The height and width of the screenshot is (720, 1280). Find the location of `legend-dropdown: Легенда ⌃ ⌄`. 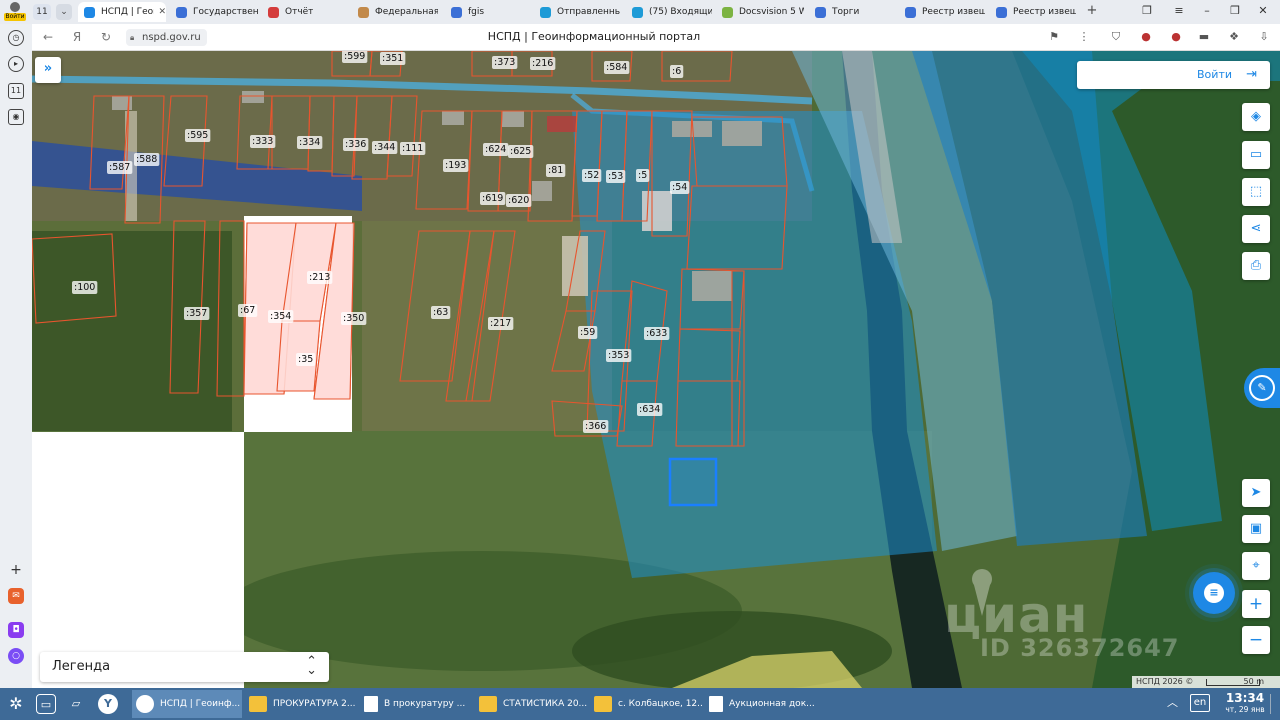

legend-dropdown: Легенда ⌃ ⌄ is located at coordinates (184, 667).